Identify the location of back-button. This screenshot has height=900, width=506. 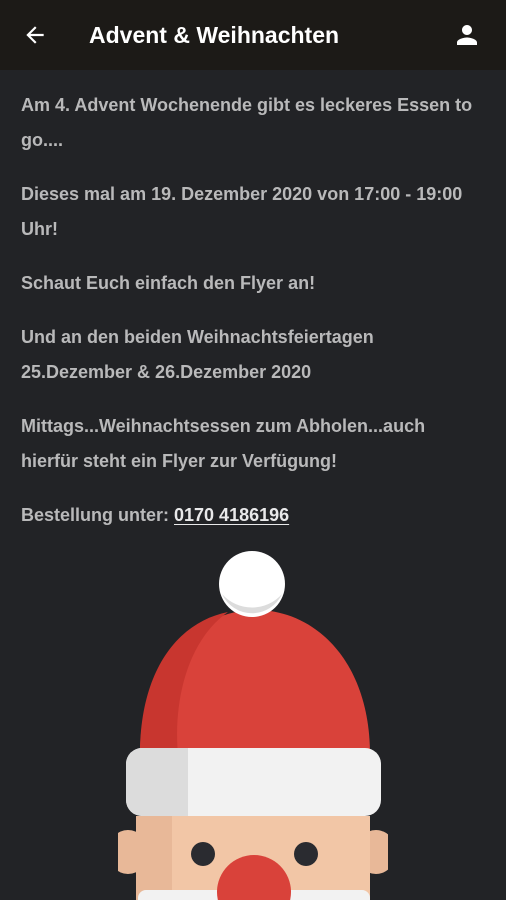
(35, 35).